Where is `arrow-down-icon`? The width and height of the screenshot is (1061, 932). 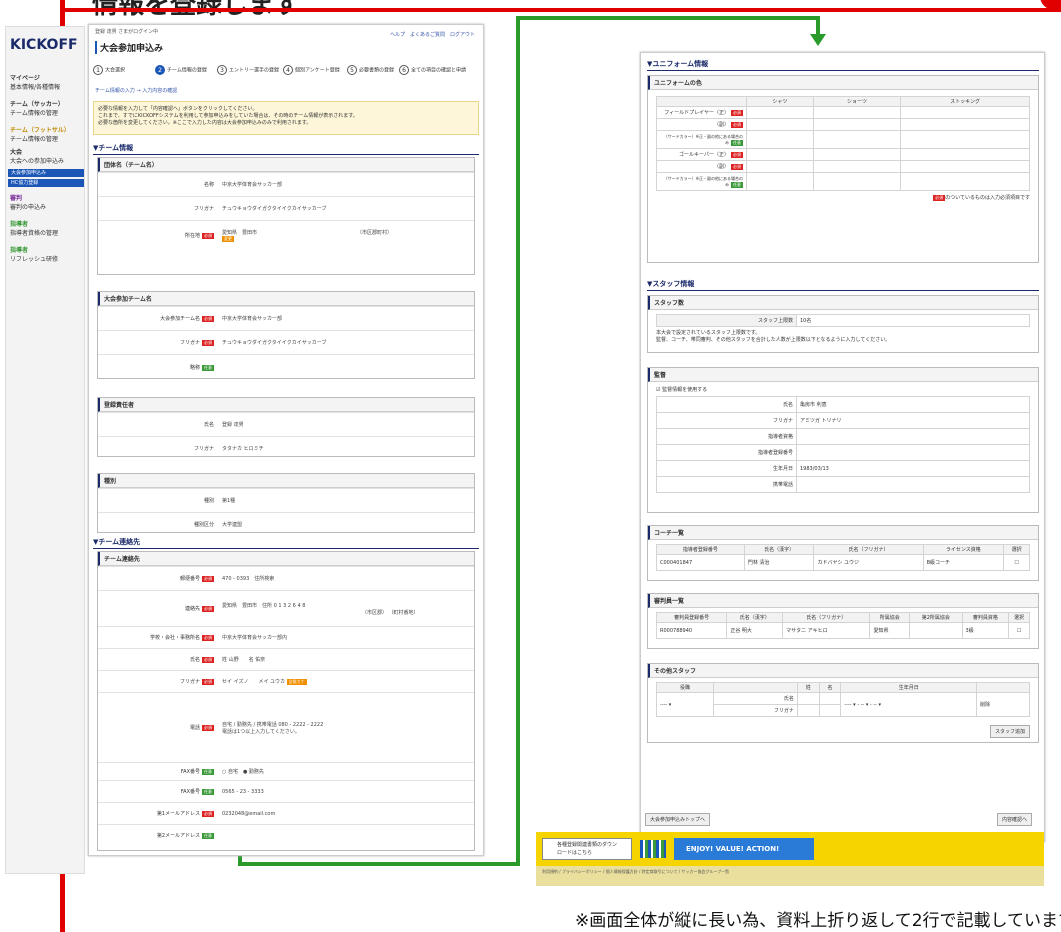
arrow-down-icon is located at coordinates (818, 40).